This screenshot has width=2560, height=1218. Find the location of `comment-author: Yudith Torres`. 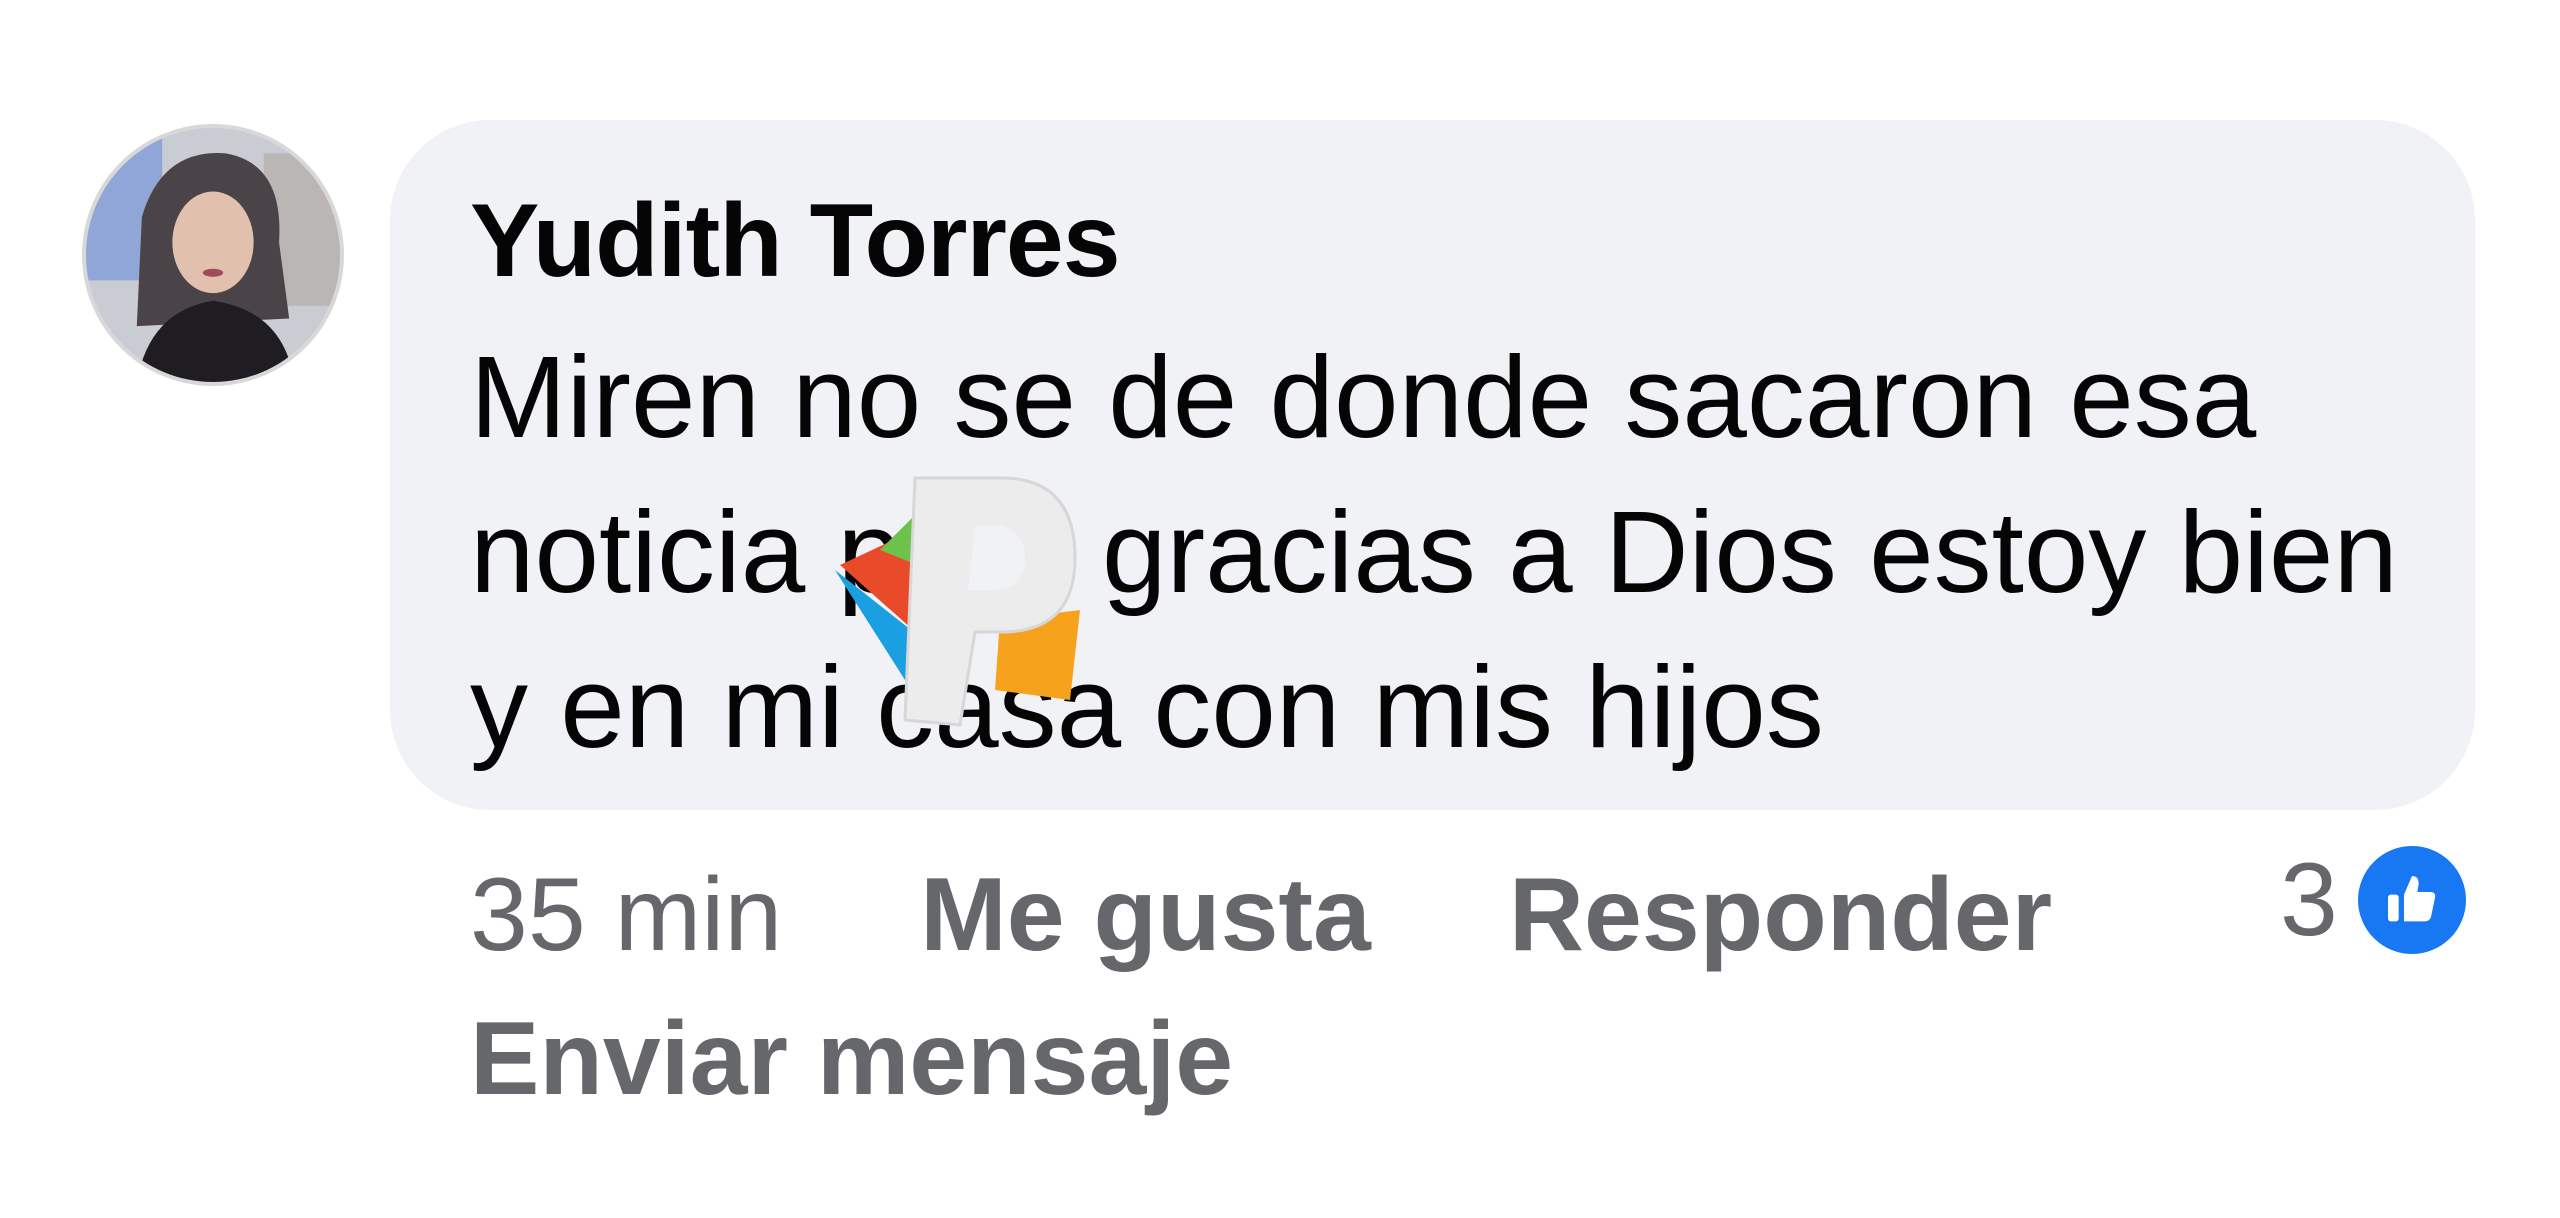

comment-author: Yudith Torres is located at coordinates (795, 241).